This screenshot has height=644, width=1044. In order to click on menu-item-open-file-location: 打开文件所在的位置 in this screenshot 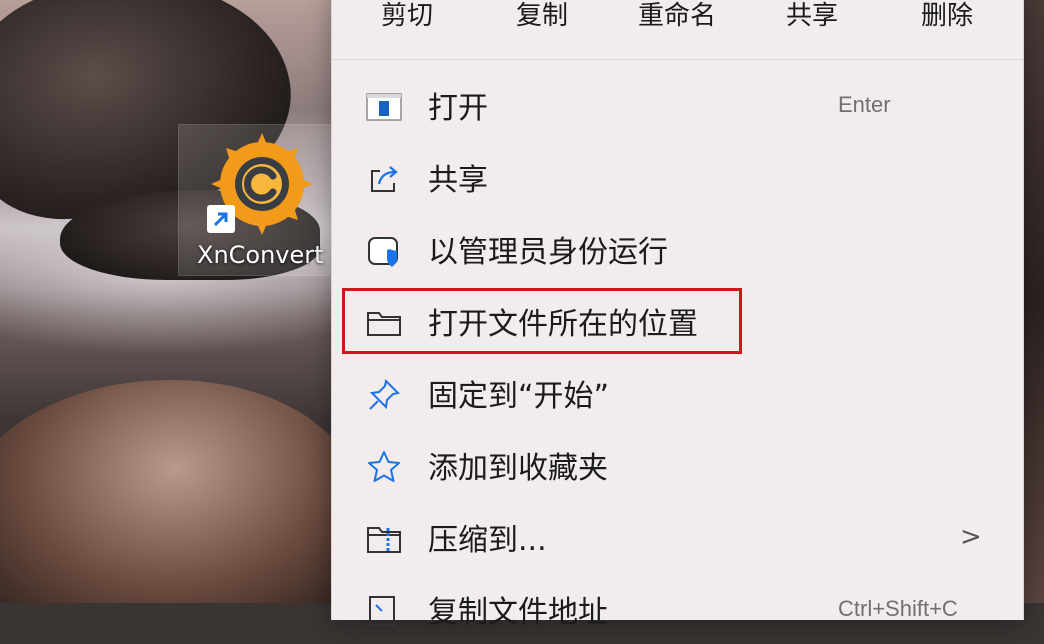, I will do `click(677, 321)`.